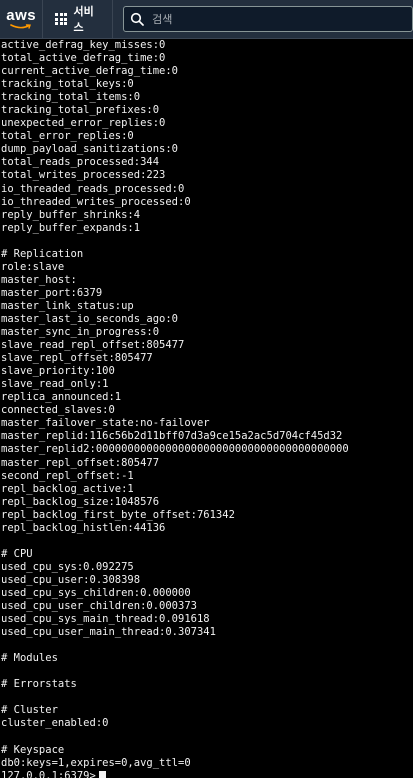  What do you see at coordinates (83, 527) in the screenshot?
I see `terminal-line: repl_backlog_histlen:44136` at bounding box center [83, 527].